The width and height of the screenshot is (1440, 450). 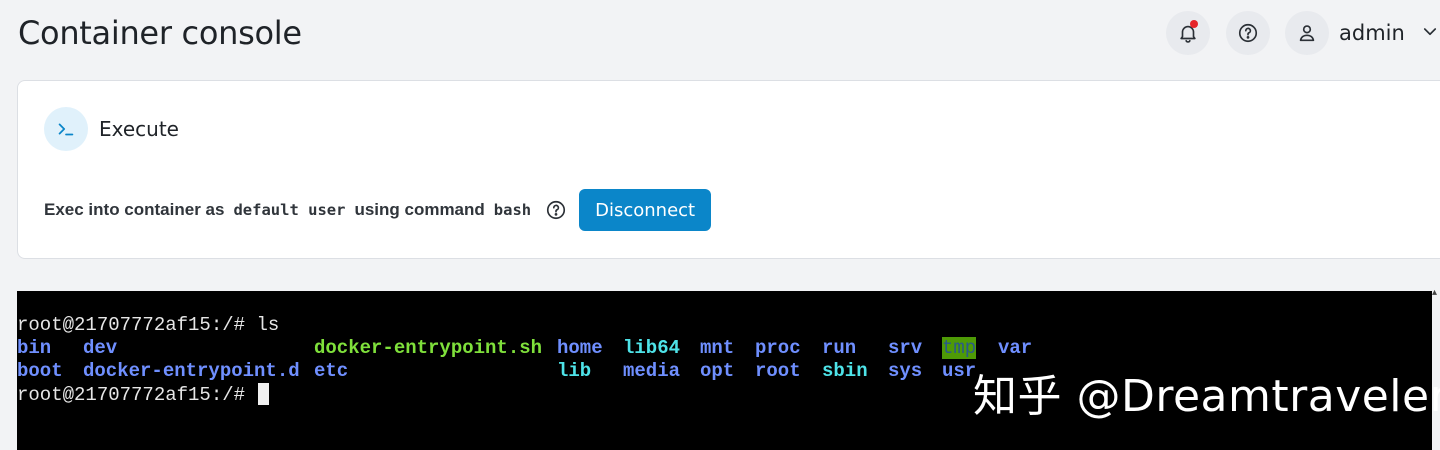 What do you see at coordinates (905, 348) in the screenshot?
I see `ls-entry: srv` at bounding box center [905, 348].